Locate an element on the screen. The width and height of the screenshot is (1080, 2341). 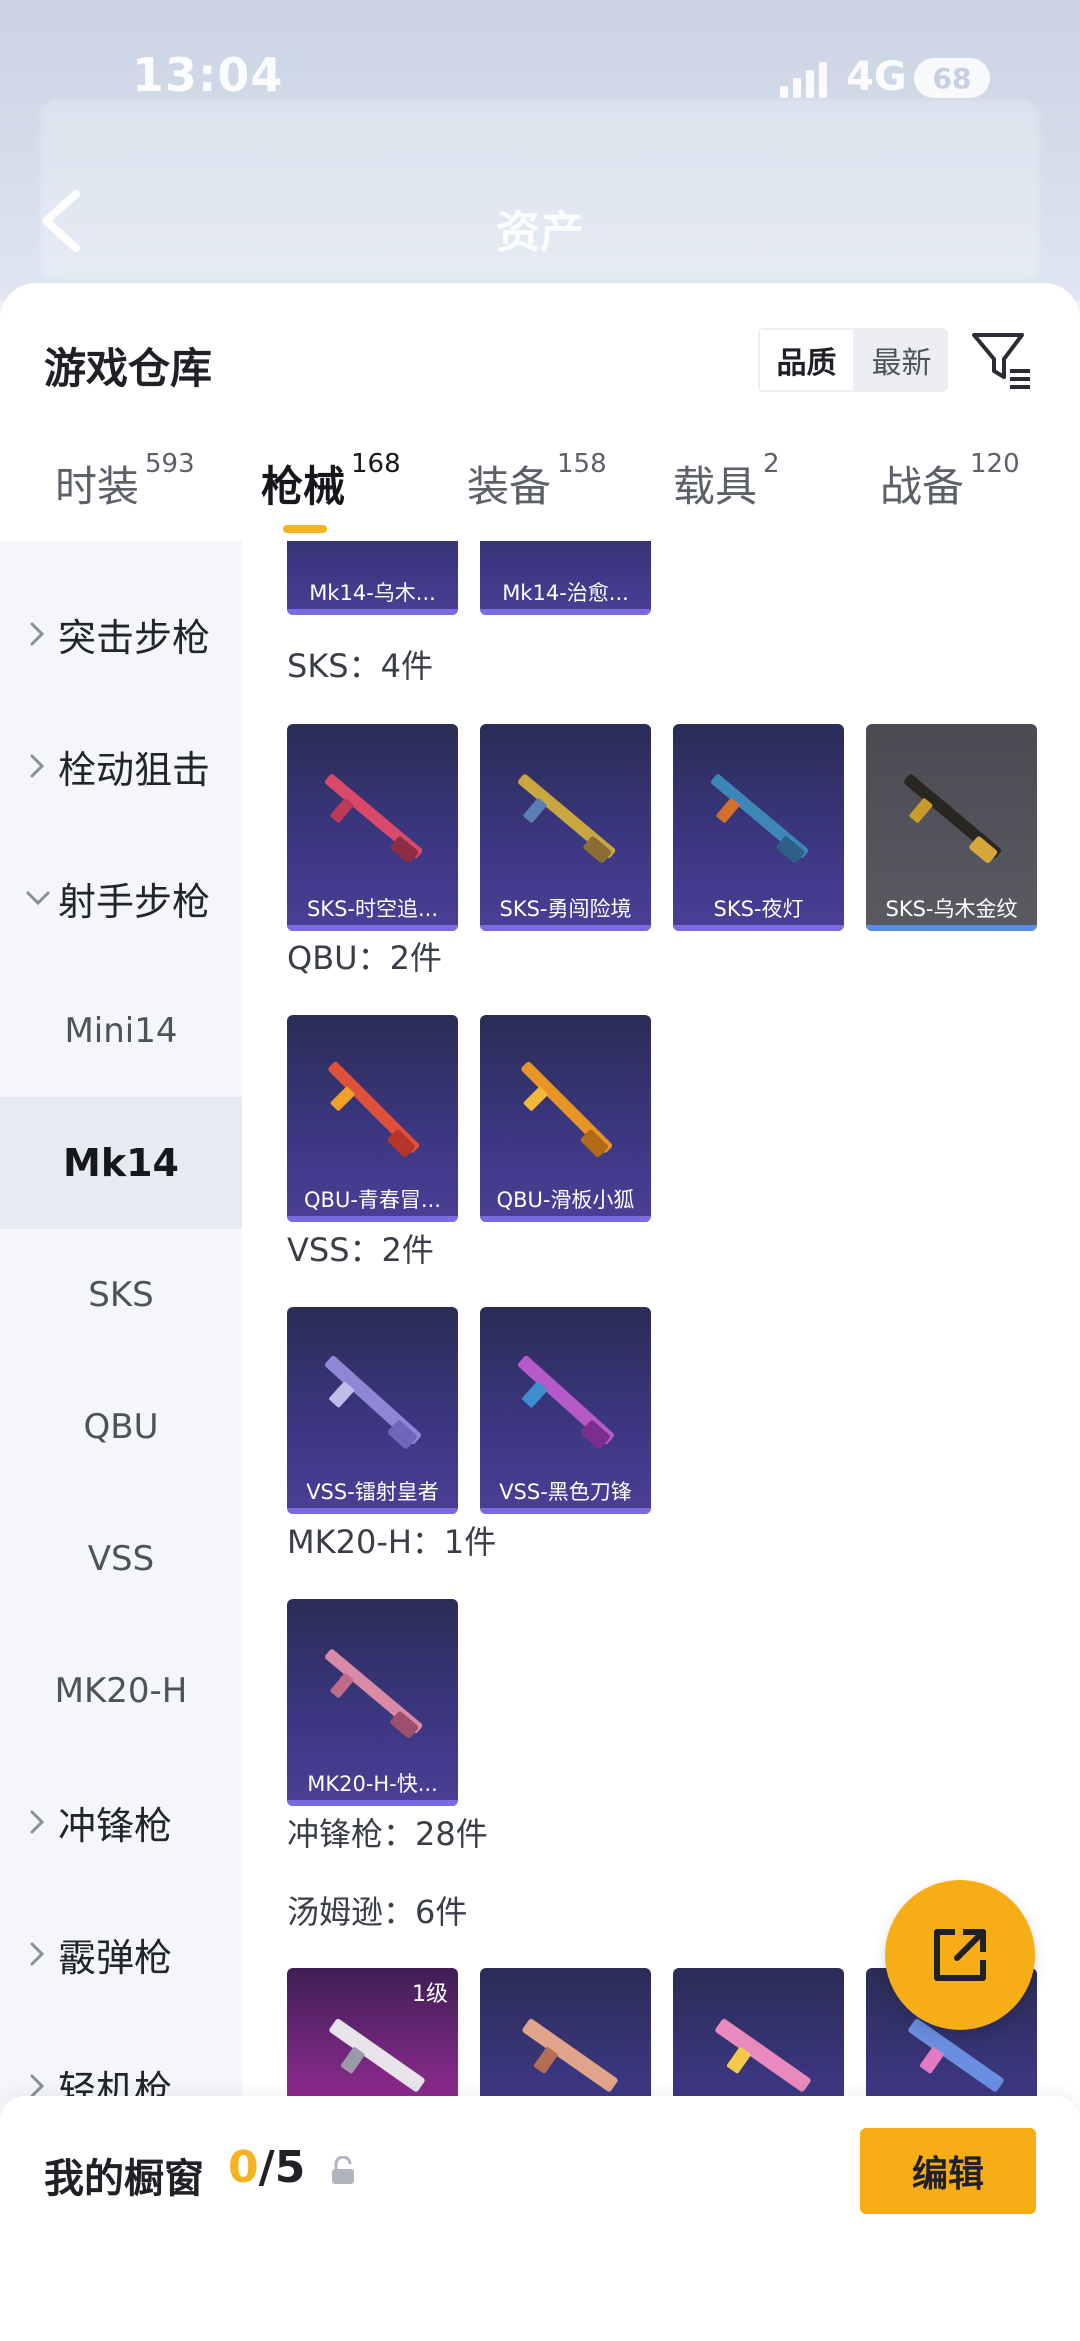
sort-quality: 品质 is located at coordinates (806, 360).